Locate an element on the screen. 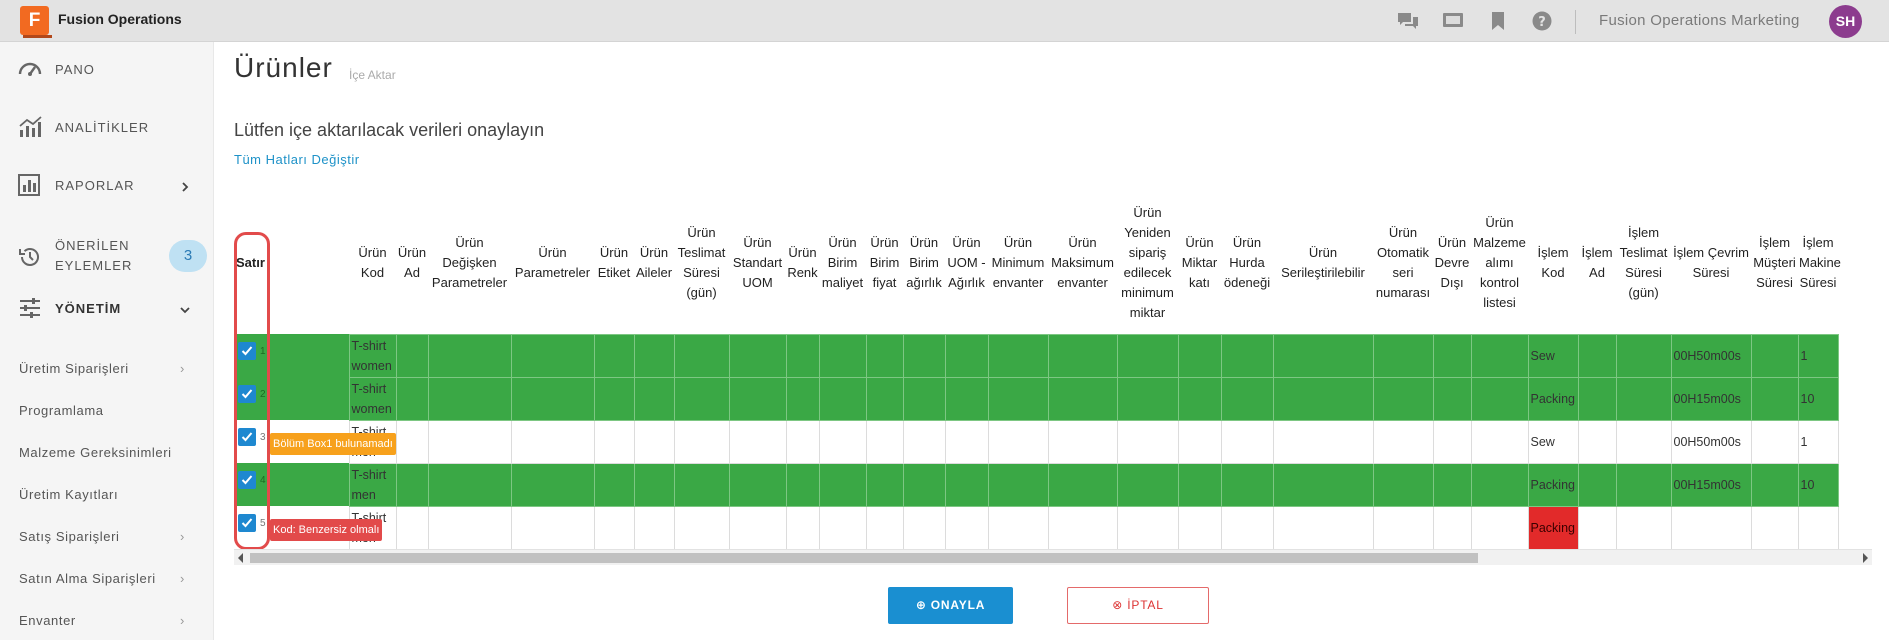 This screenshot has height=640, width=1889. column-header: Ürün Etiket is located at coordinates (614, 262).